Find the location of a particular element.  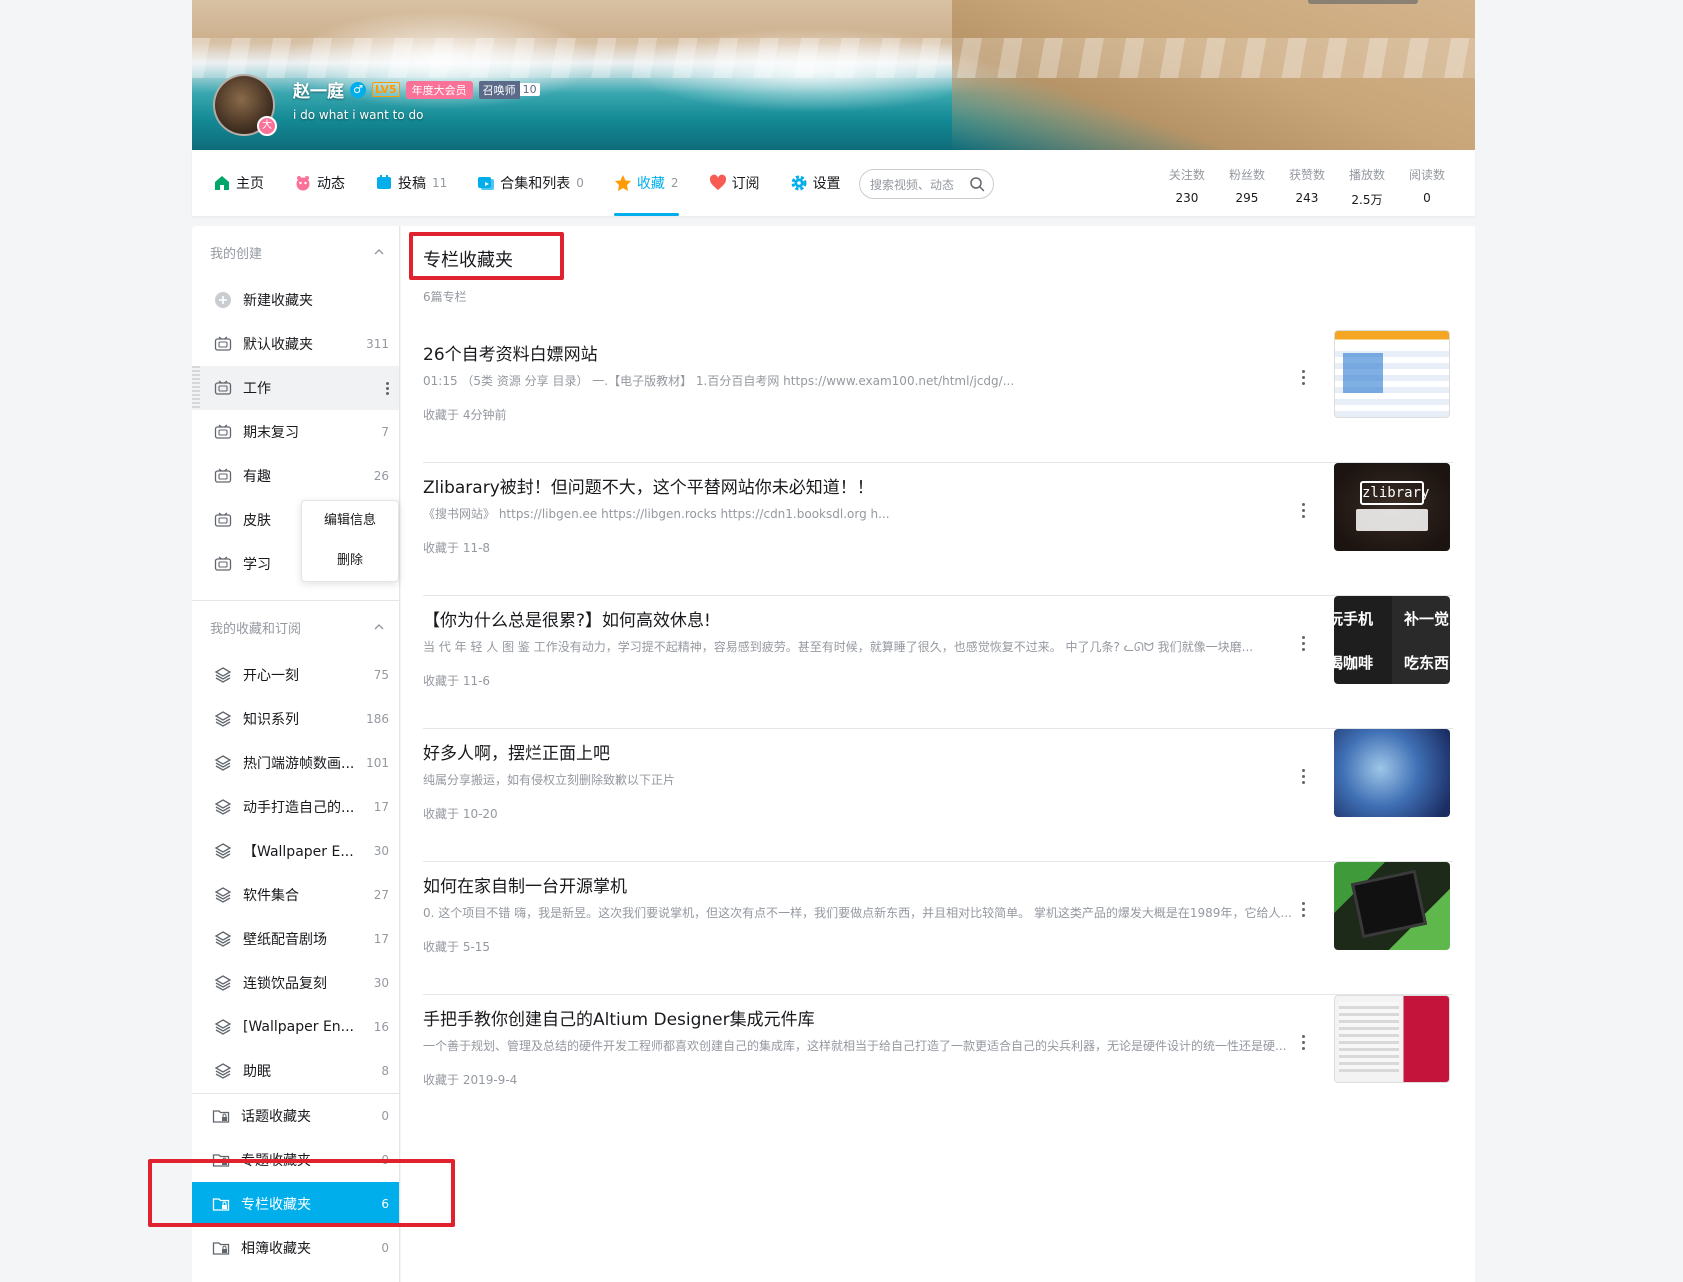

stat-value: 0 is located at coordinates (1427, 198).